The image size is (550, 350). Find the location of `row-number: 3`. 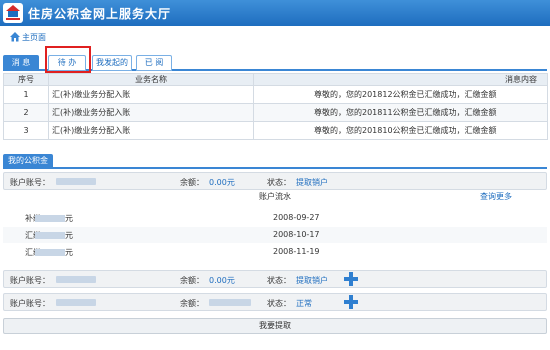

row-number: 3 is located at coordinates (26, 130).